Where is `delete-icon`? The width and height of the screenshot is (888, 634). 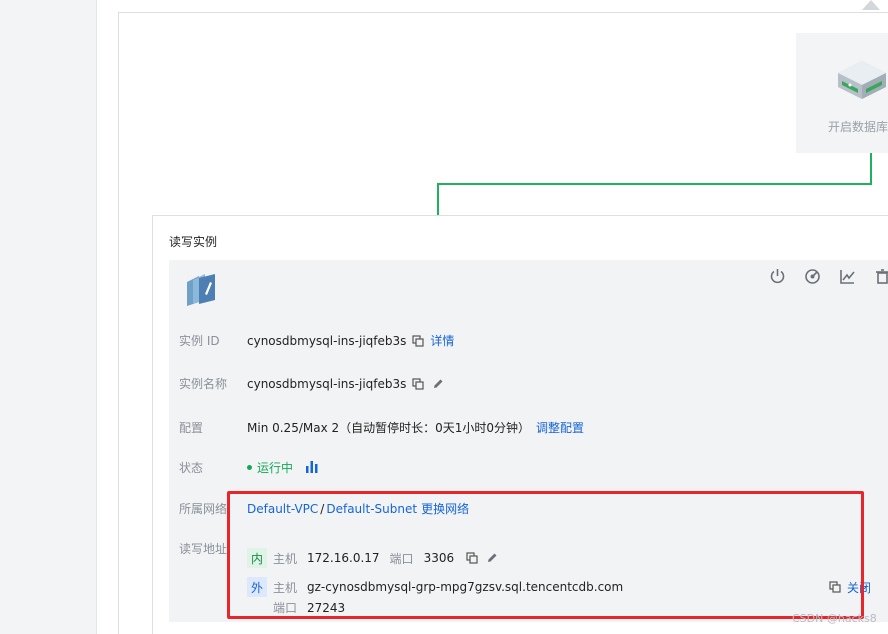 delete-icon is located at coordinates (881, 276).